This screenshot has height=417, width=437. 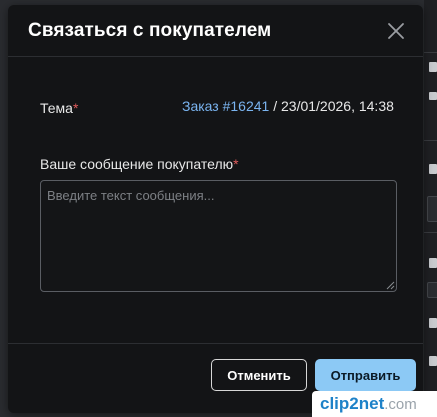 I want to click on message-label: Ваше сообщение покупателю*, so click(x=139, y=164).